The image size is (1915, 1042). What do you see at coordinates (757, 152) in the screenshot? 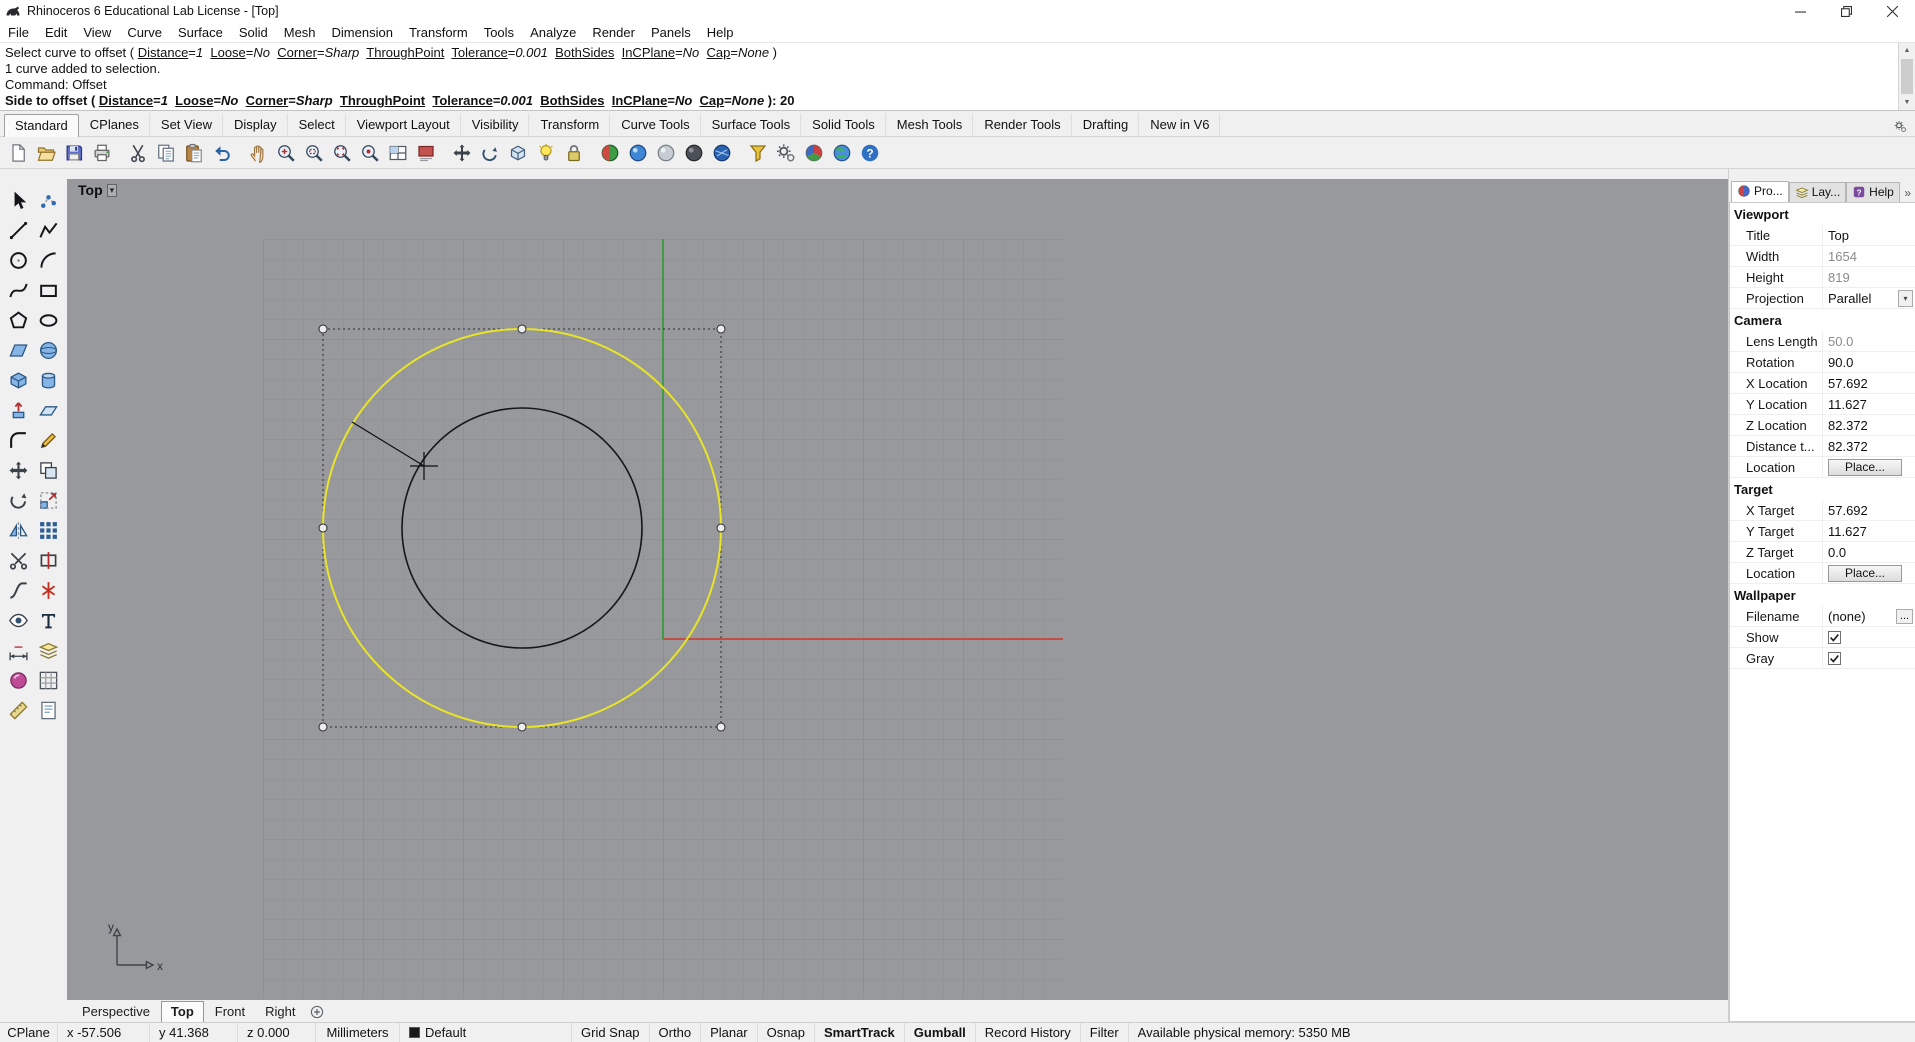
I see `snap-filter-button` at bounding box center [757, 152].